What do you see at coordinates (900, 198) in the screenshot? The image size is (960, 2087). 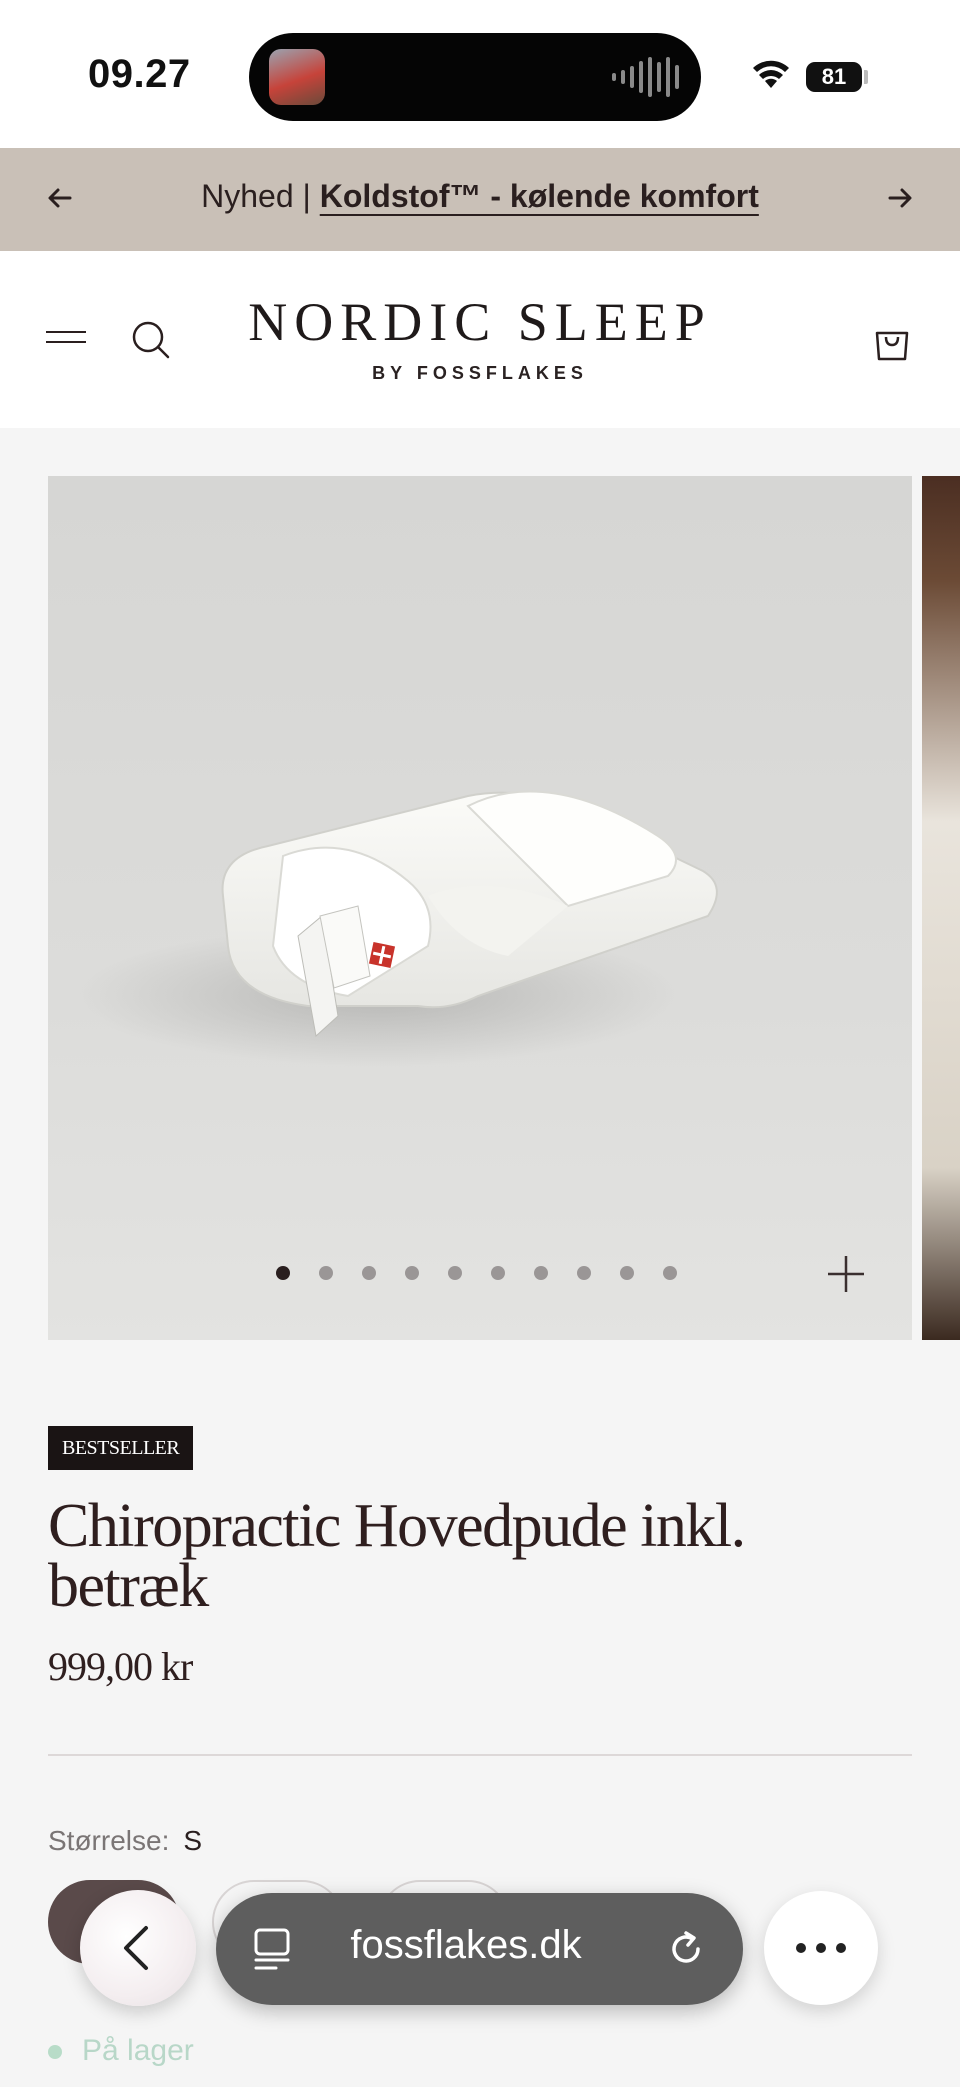 I see `arrow-right-icon` at bounding box center [900, 198].